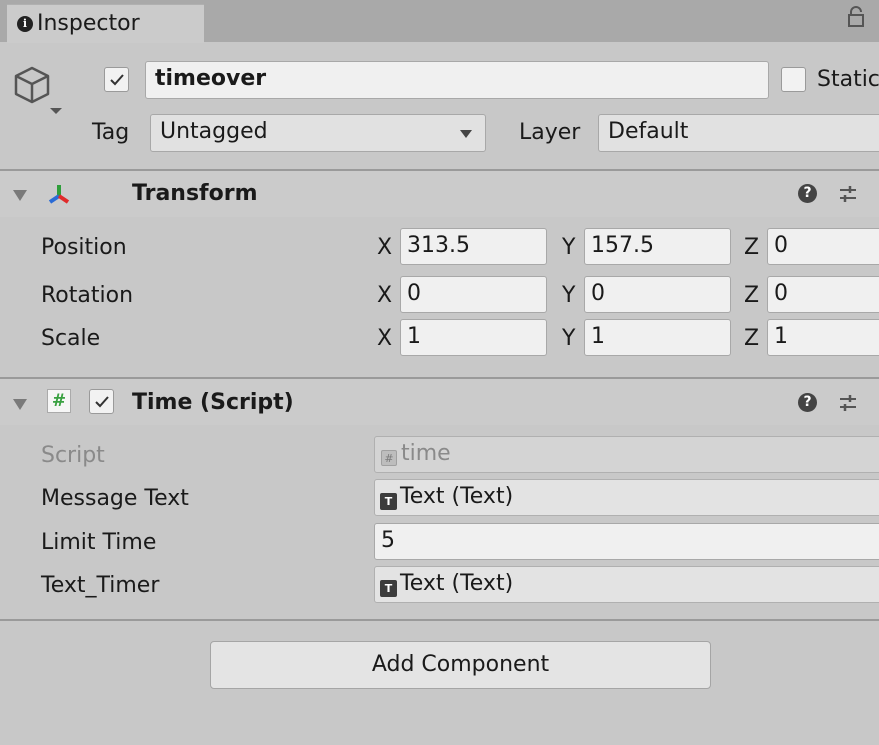 The image size is (879, 745). I want to click on limit-time-field: 5, so click(626, 541).